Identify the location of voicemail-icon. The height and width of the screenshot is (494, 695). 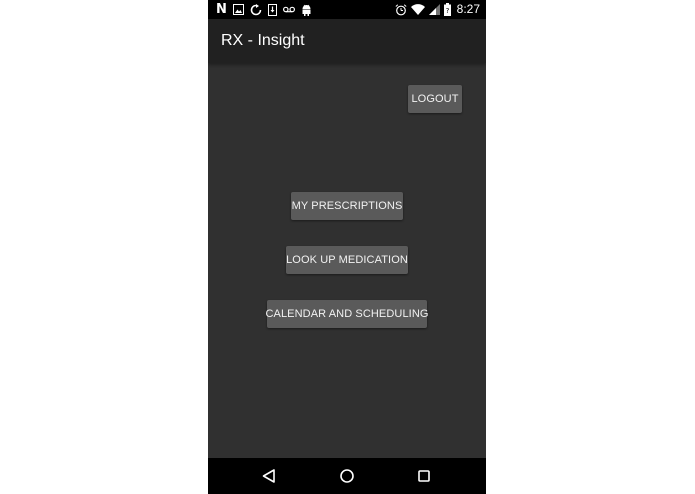
(288, 10).